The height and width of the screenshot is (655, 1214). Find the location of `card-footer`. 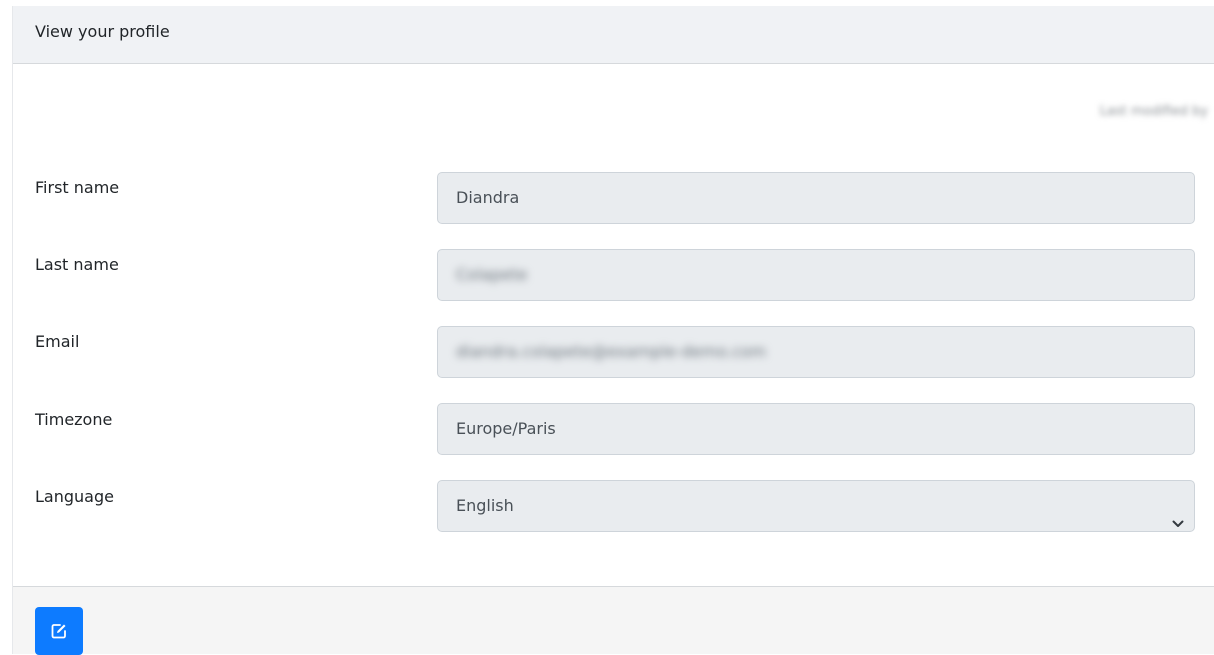

card-footer is located at coordinates (613, 620).